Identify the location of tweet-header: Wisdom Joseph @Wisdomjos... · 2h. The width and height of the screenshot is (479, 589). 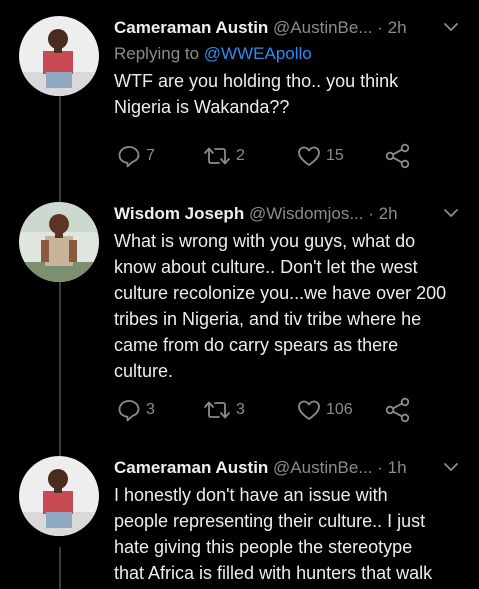
(289, 214).